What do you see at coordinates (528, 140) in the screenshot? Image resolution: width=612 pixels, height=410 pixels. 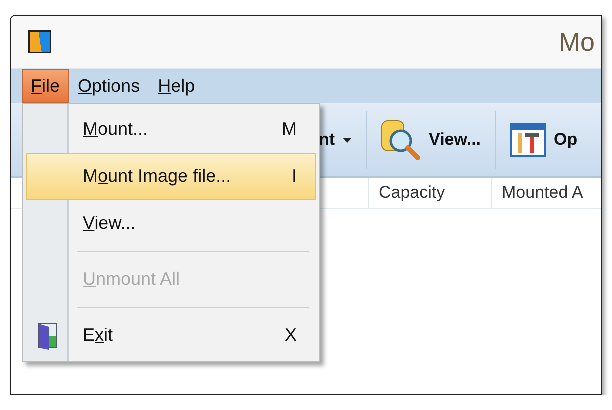 I see `tools-icon` at bounding box center [528, 140].